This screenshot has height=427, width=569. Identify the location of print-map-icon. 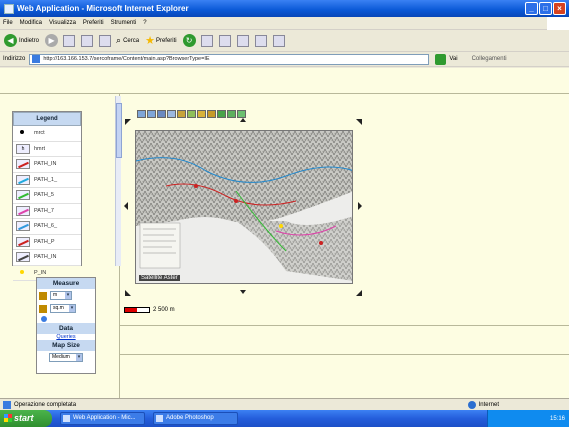
(221, 114).